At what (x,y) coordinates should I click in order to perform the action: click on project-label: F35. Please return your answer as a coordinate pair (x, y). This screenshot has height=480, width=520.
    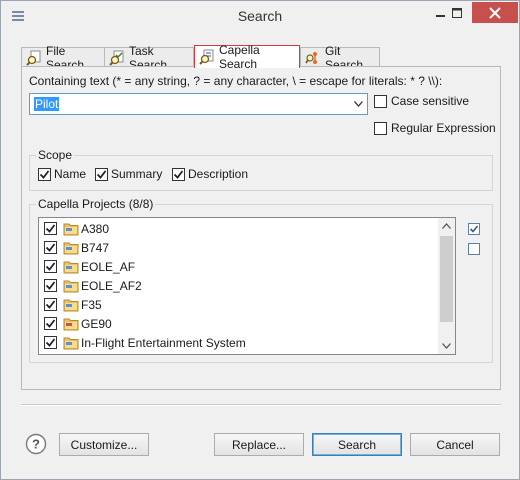
    Looking at the image, I should click on (91, 304).